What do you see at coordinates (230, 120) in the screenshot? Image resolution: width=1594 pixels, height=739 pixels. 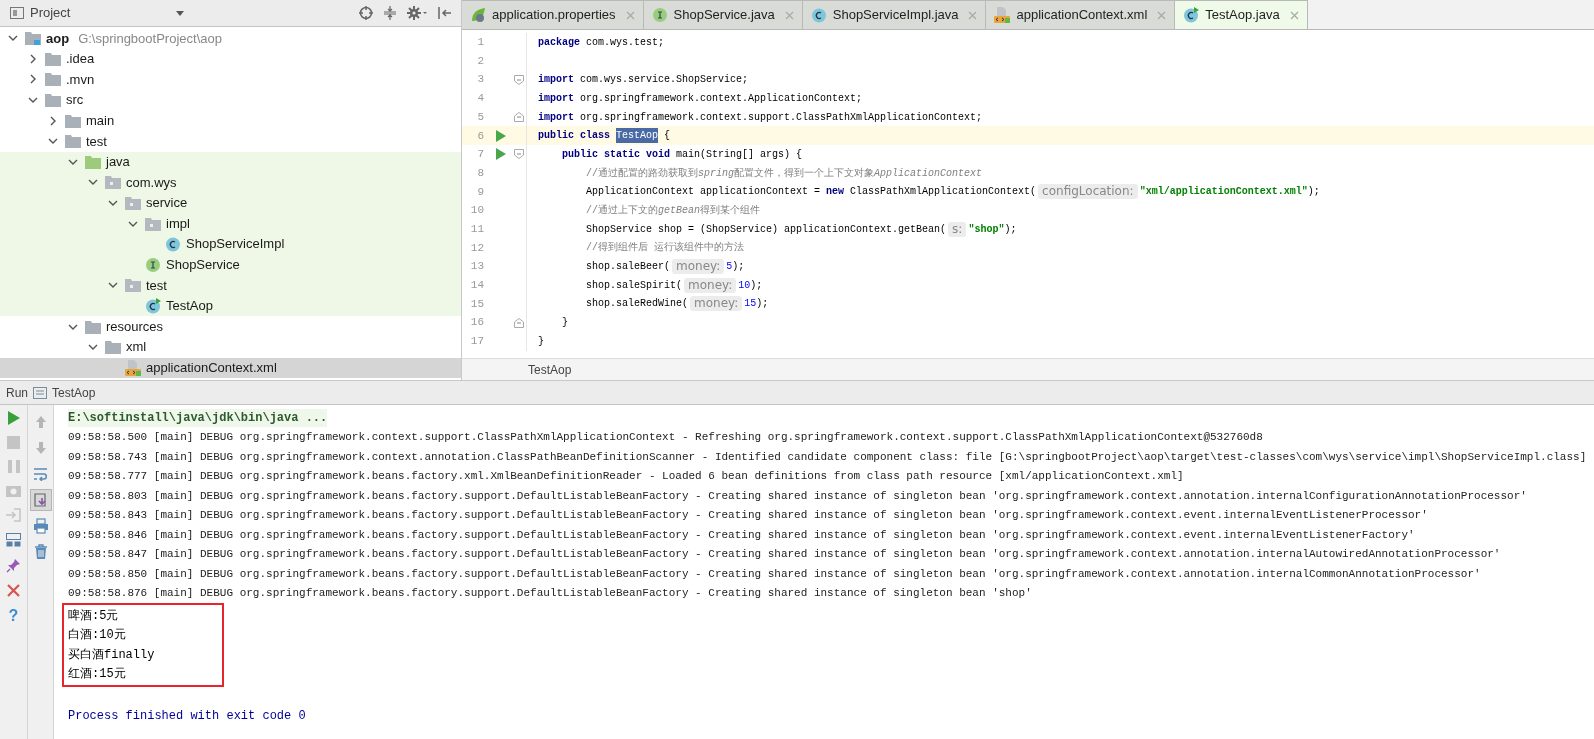 I see `tree-item: main` at bounding box center [230, 120].